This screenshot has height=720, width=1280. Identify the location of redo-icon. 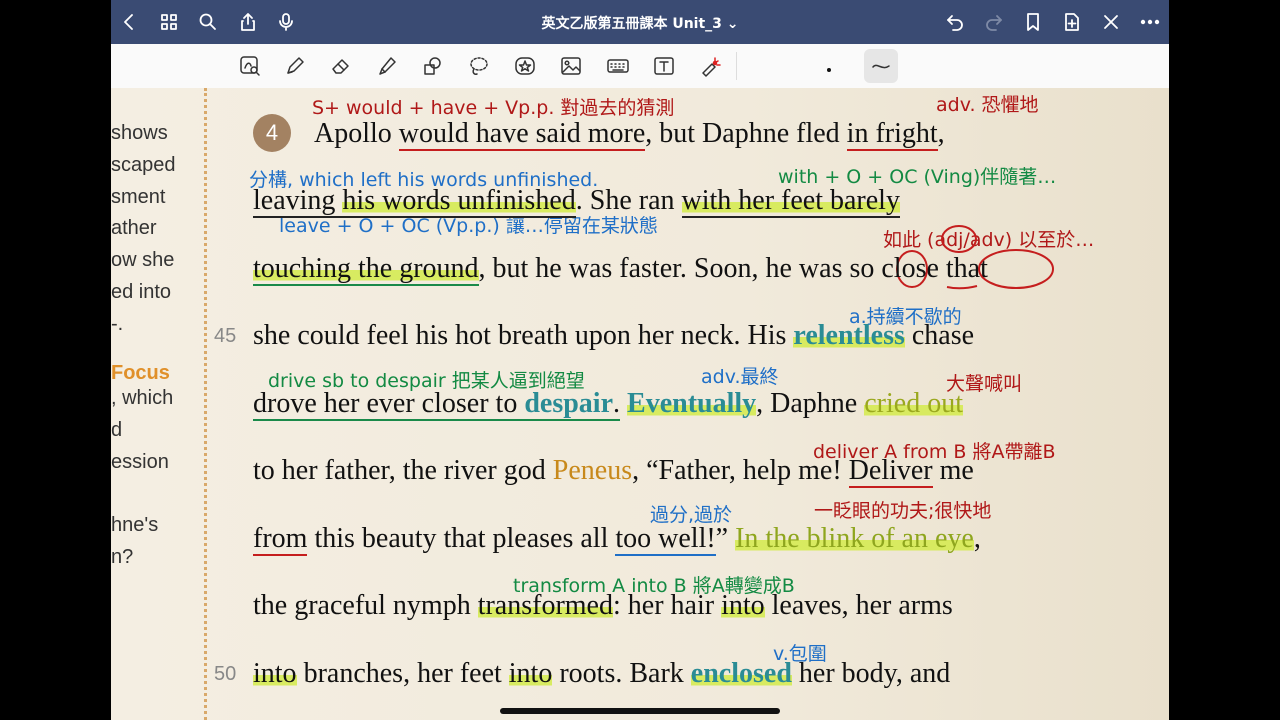
(994, 22).